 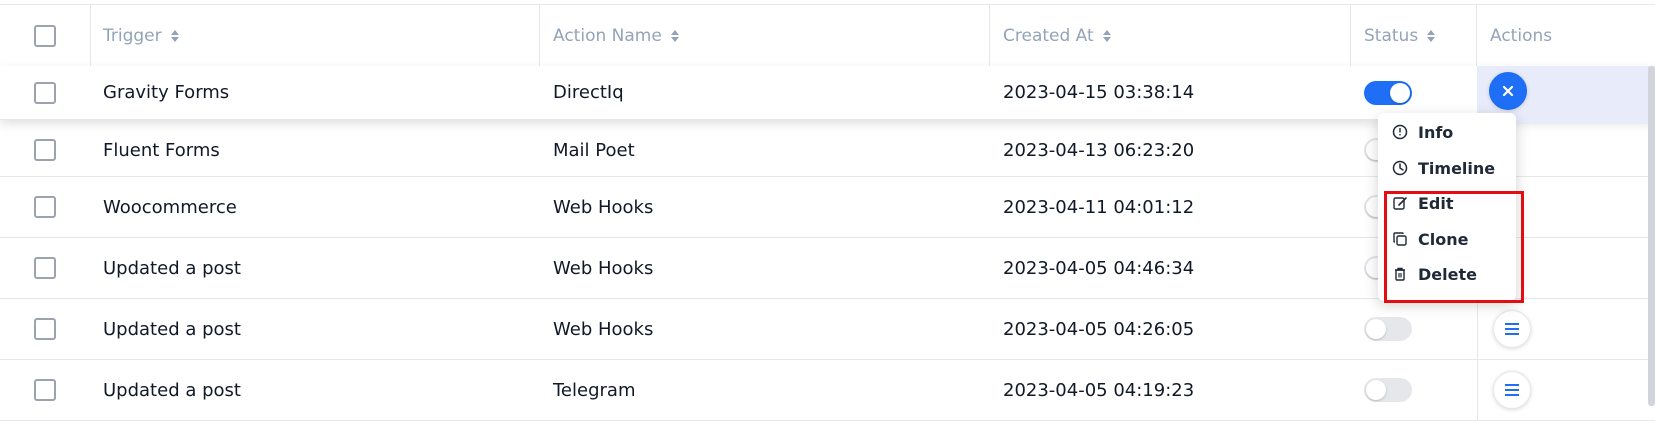 I want to click on action-name-cell: DirectIq, so click(x=765, y=92).